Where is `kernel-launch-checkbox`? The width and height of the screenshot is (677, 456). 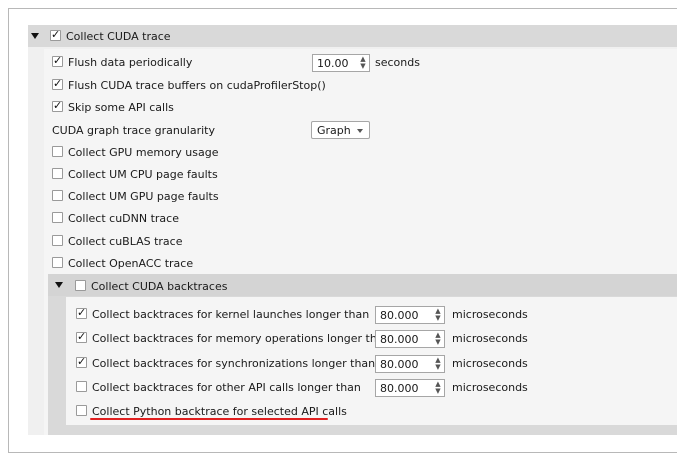
kernel-launch-checkbox is located at coordinates (81, 312).